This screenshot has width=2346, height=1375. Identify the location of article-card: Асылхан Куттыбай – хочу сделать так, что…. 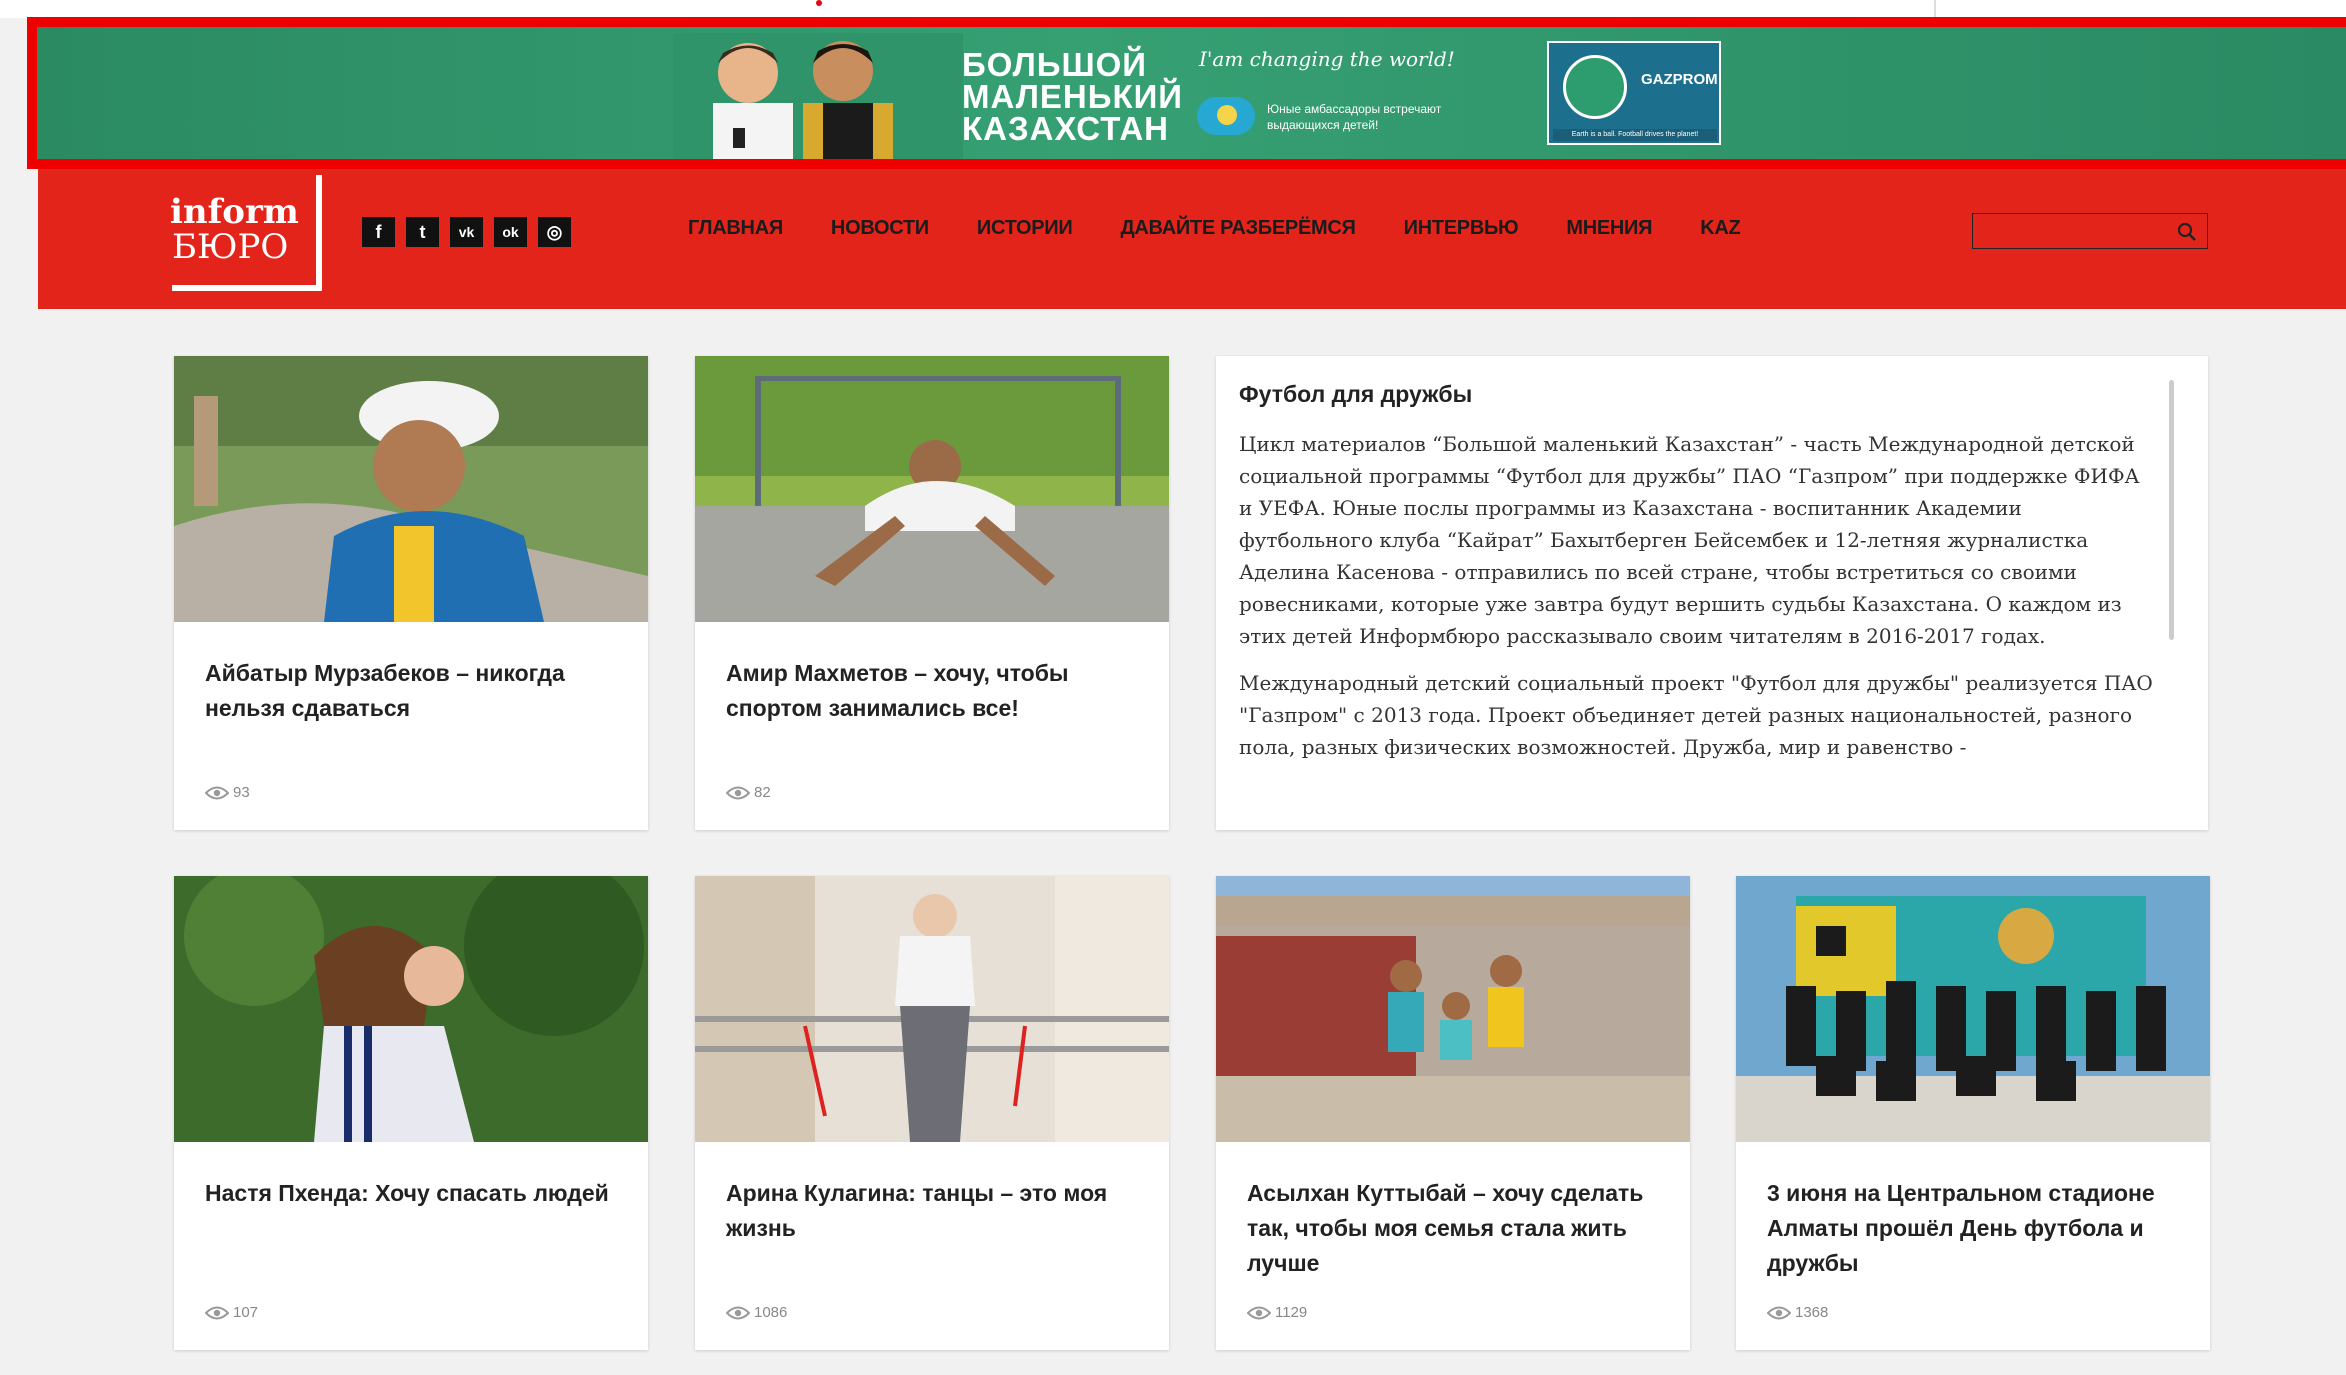
(1453, 1113).